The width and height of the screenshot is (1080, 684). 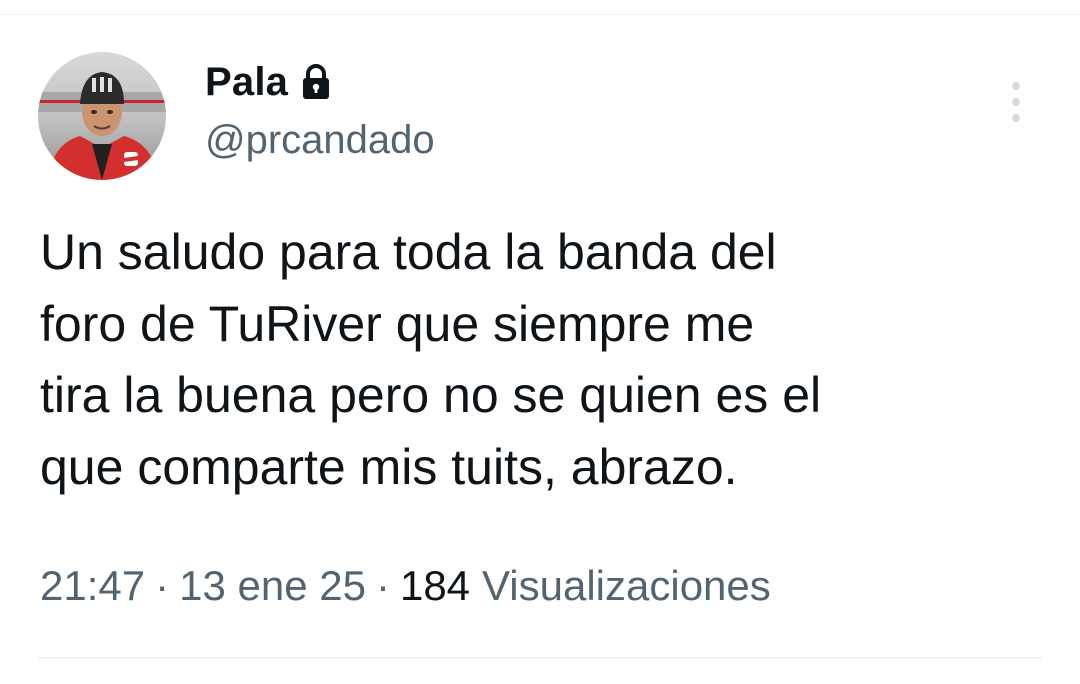 I want to click on profile-photo, so click(x=102, y=116).